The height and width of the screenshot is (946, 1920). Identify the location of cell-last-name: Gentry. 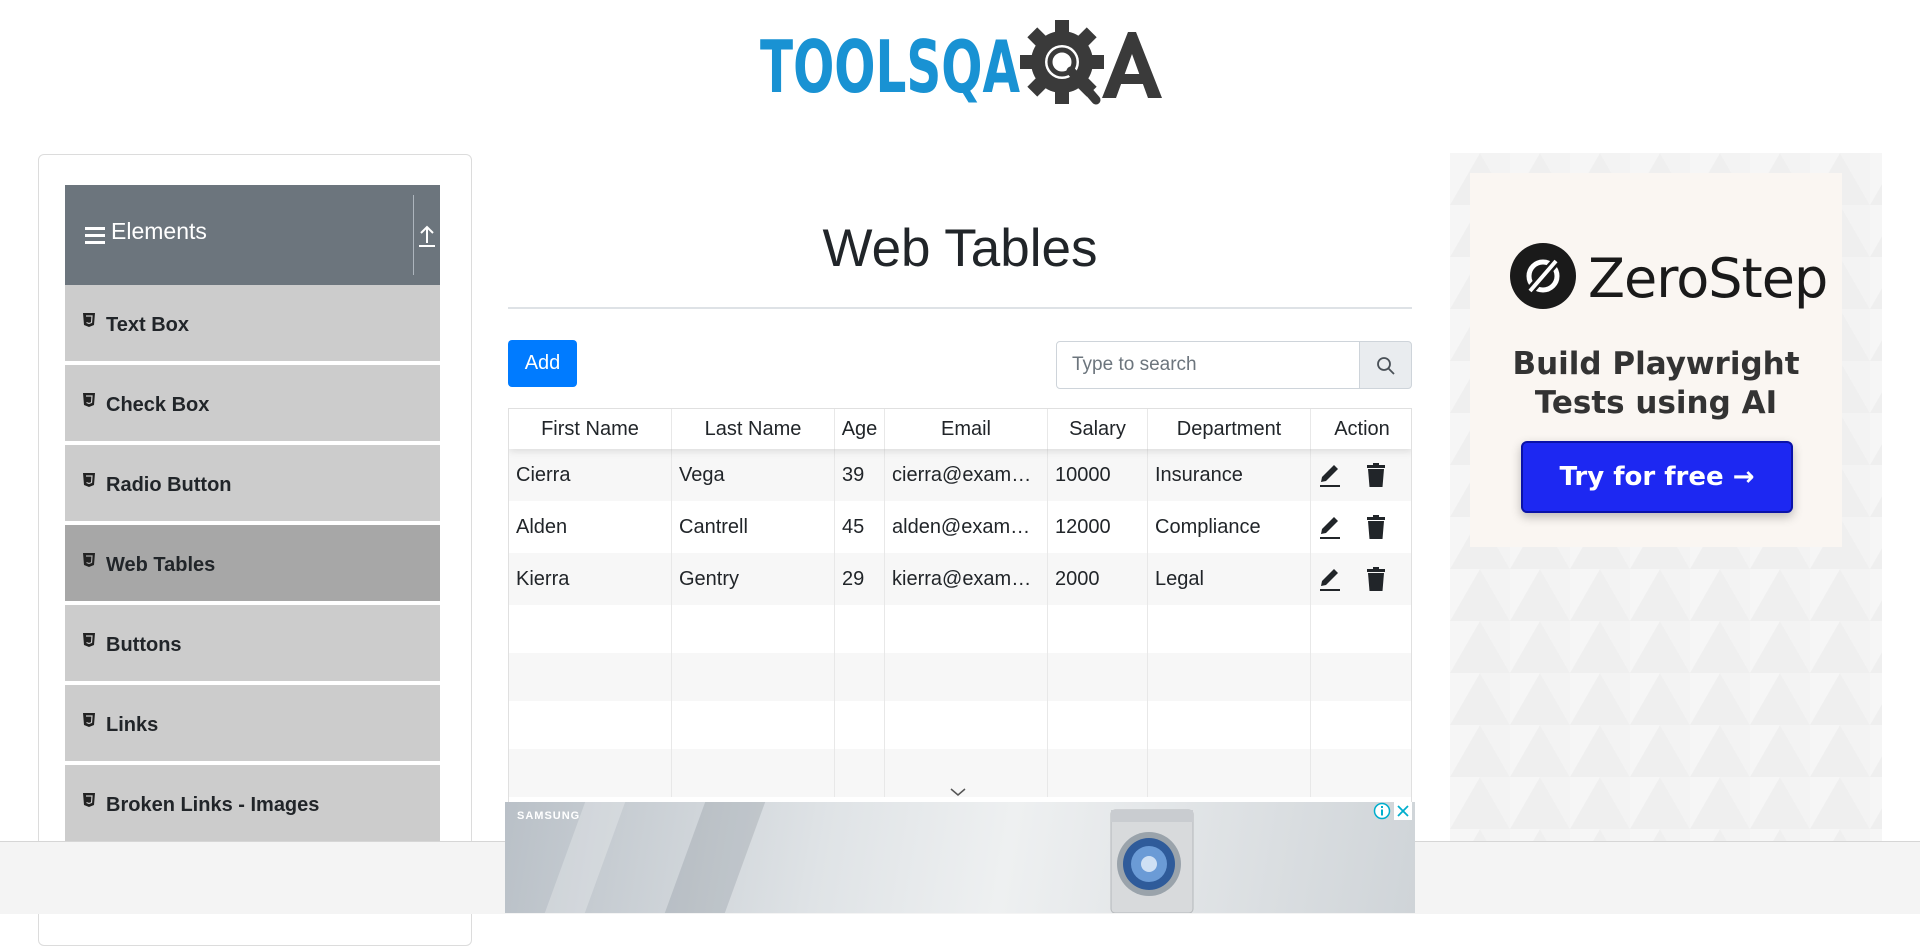
(753, 579).